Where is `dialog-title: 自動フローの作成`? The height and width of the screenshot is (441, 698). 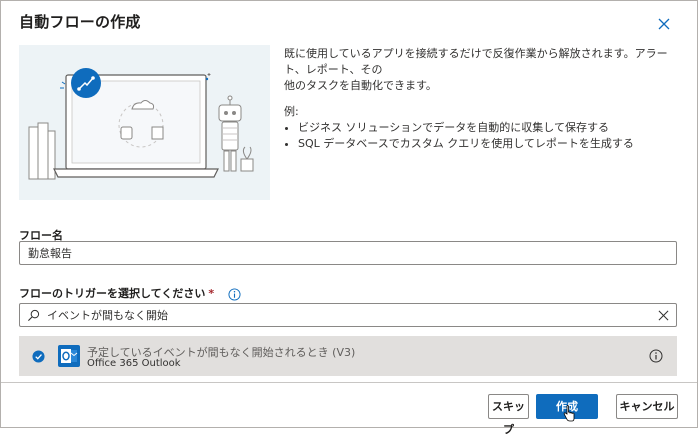
dialog-title: 自動フローの作成 is located at coordinates (80, 22).